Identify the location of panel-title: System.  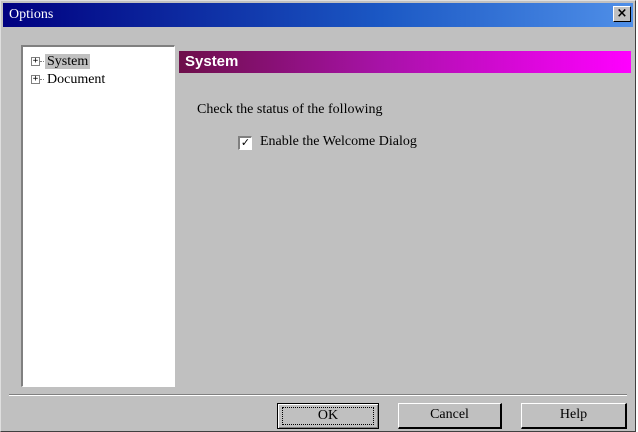
(212, 61).